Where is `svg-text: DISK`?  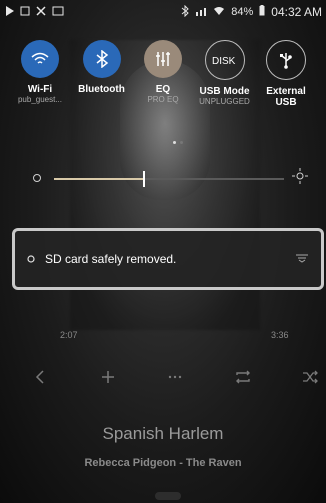
svg-text: DISK is located at coordinates (224, 61).